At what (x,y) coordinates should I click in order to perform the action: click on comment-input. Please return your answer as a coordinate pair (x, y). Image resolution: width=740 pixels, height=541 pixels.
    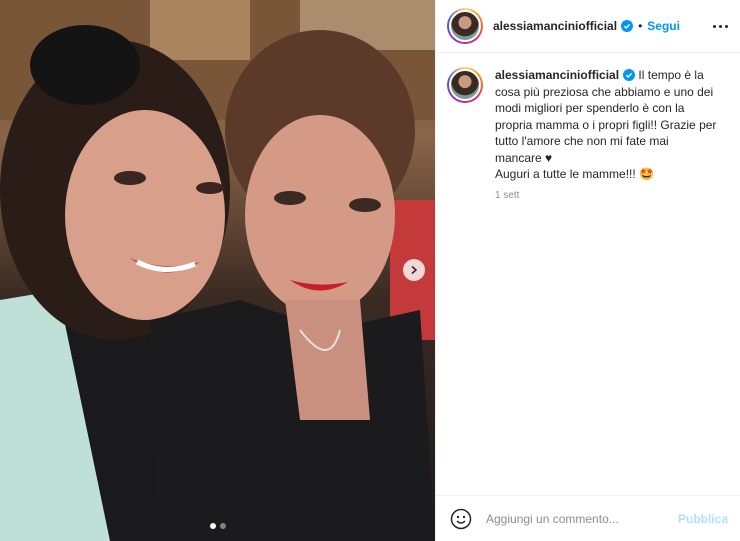
    Looking at the image, I should click on (582, 518).